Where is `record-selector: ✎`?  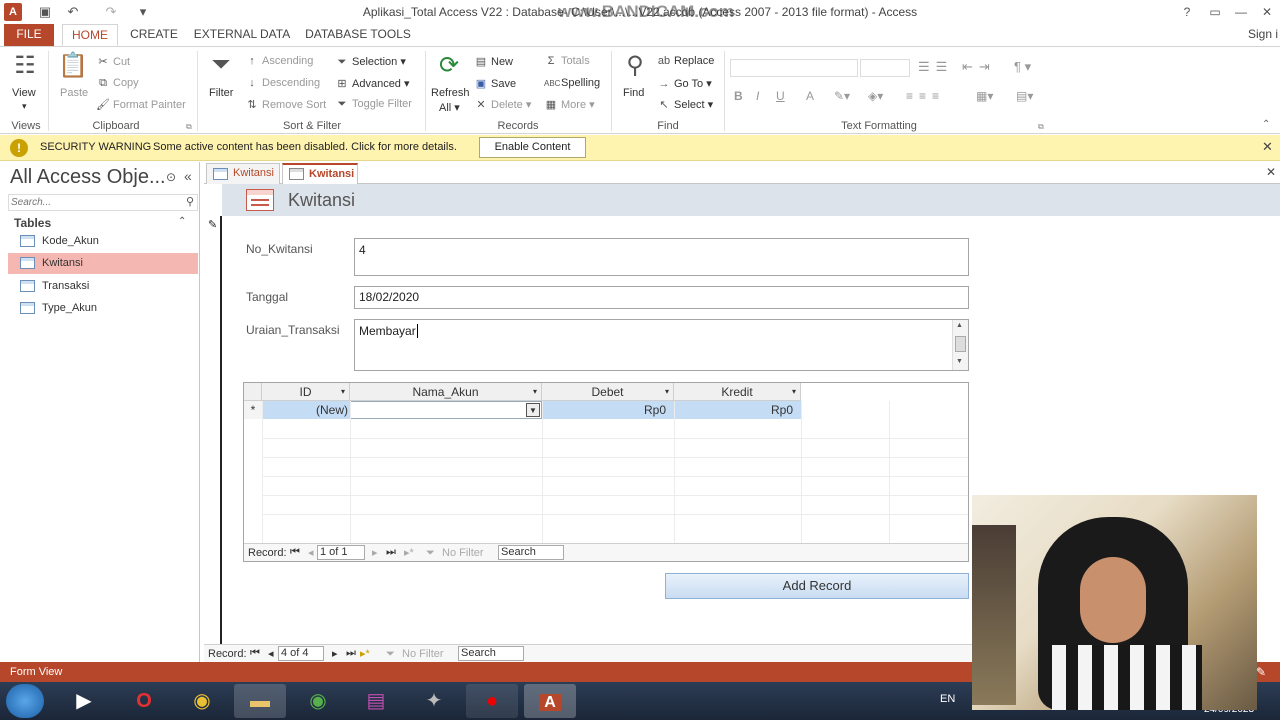 record-selector: ✎ is located at coordinates (213, 430).